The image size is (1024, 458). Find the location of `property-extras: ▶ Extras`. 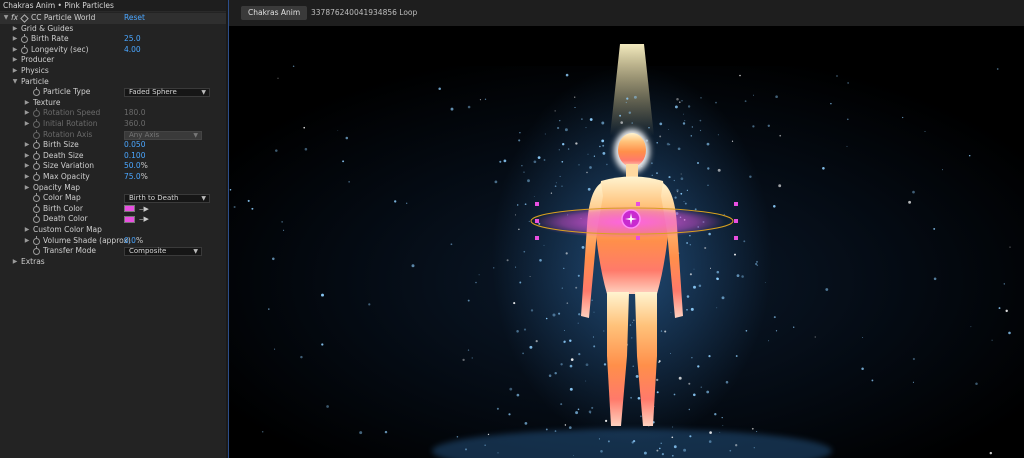

property-extras: ▶ Extras is located at coordinates (113, 262).